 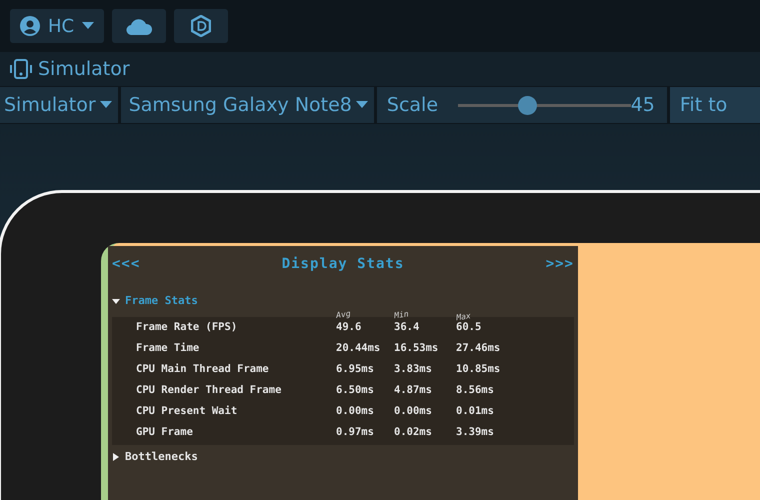 I want to click on user-icon, so click(x=30, y=26).